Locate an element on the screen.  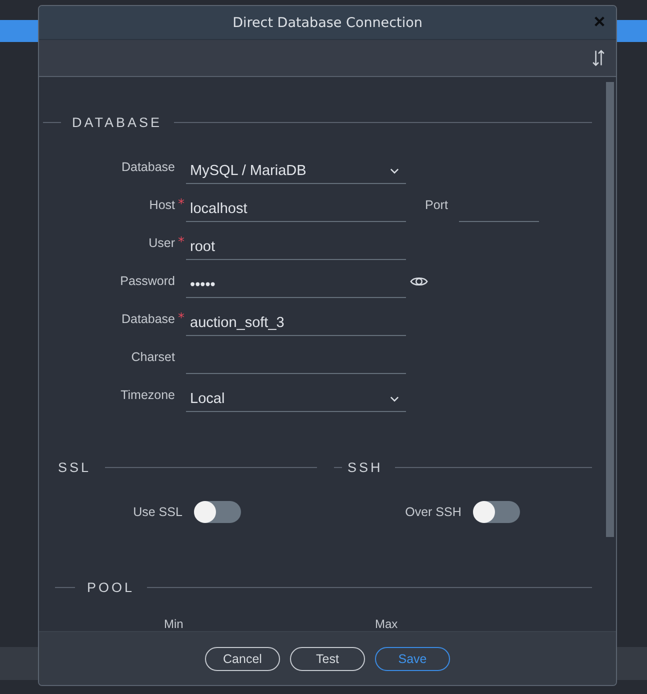
section-heading: DATABASE is located at coordinates (117, 122).